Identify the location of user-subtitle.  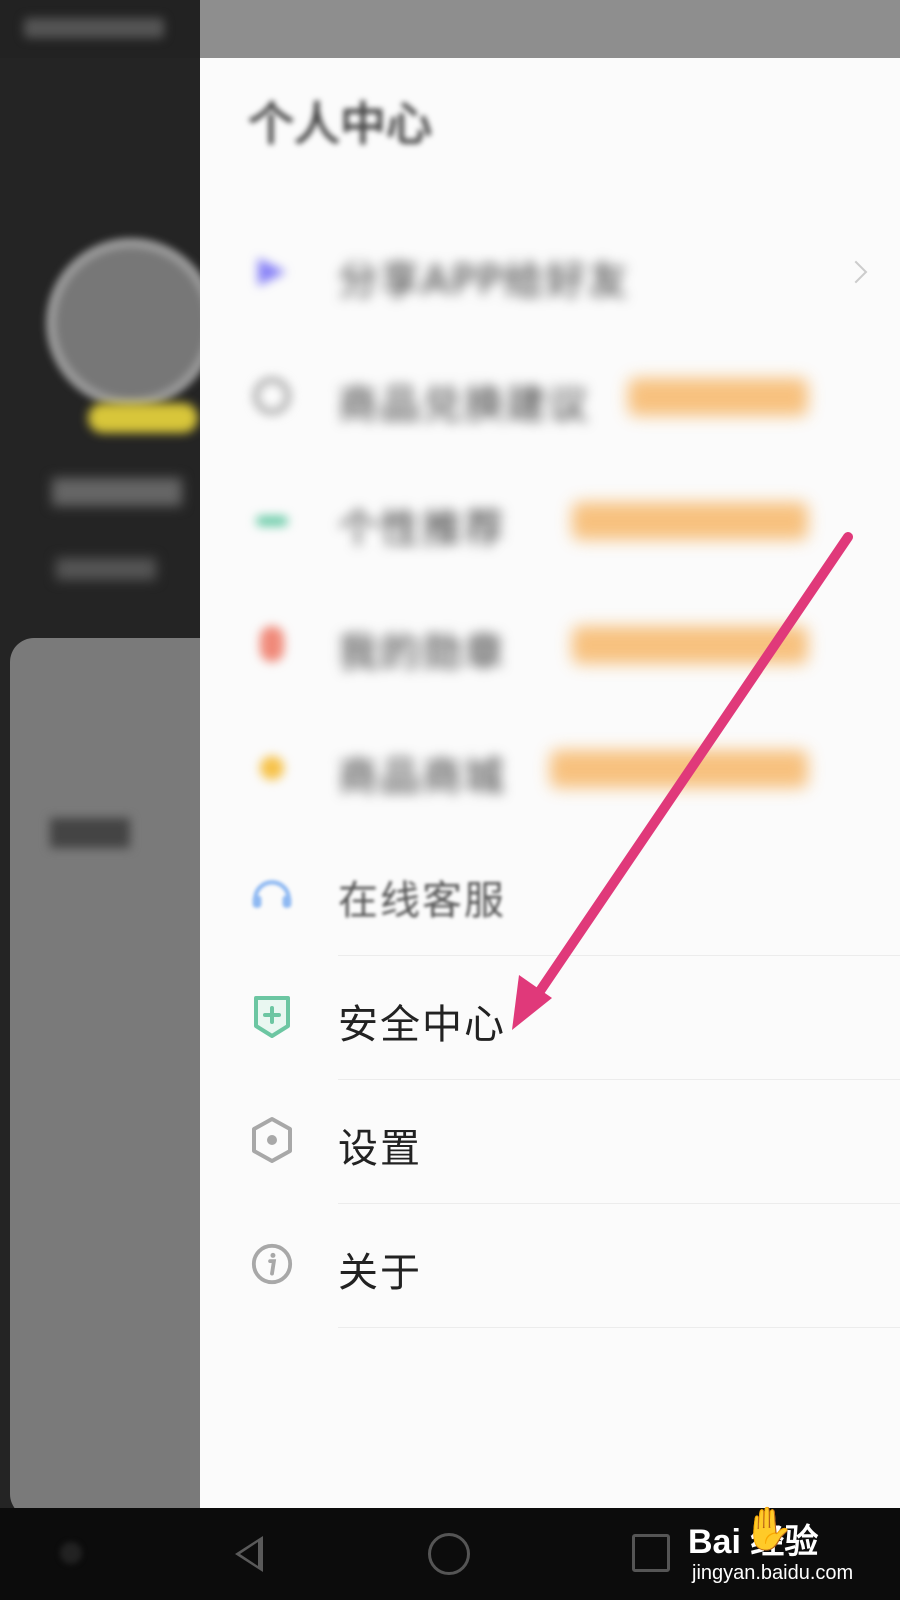
(106, 569).